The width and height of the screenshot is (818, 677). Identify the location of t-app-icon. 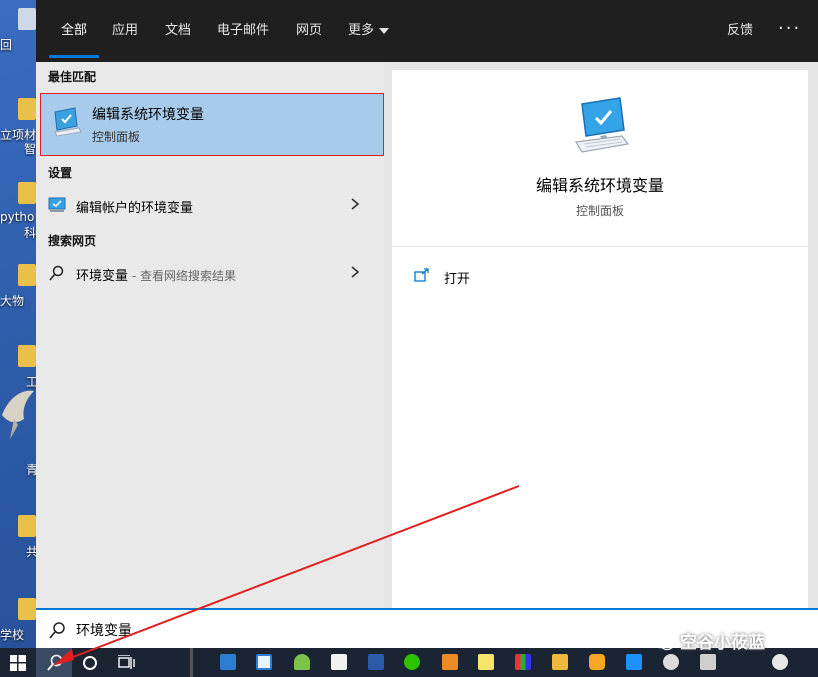
(708, 662).